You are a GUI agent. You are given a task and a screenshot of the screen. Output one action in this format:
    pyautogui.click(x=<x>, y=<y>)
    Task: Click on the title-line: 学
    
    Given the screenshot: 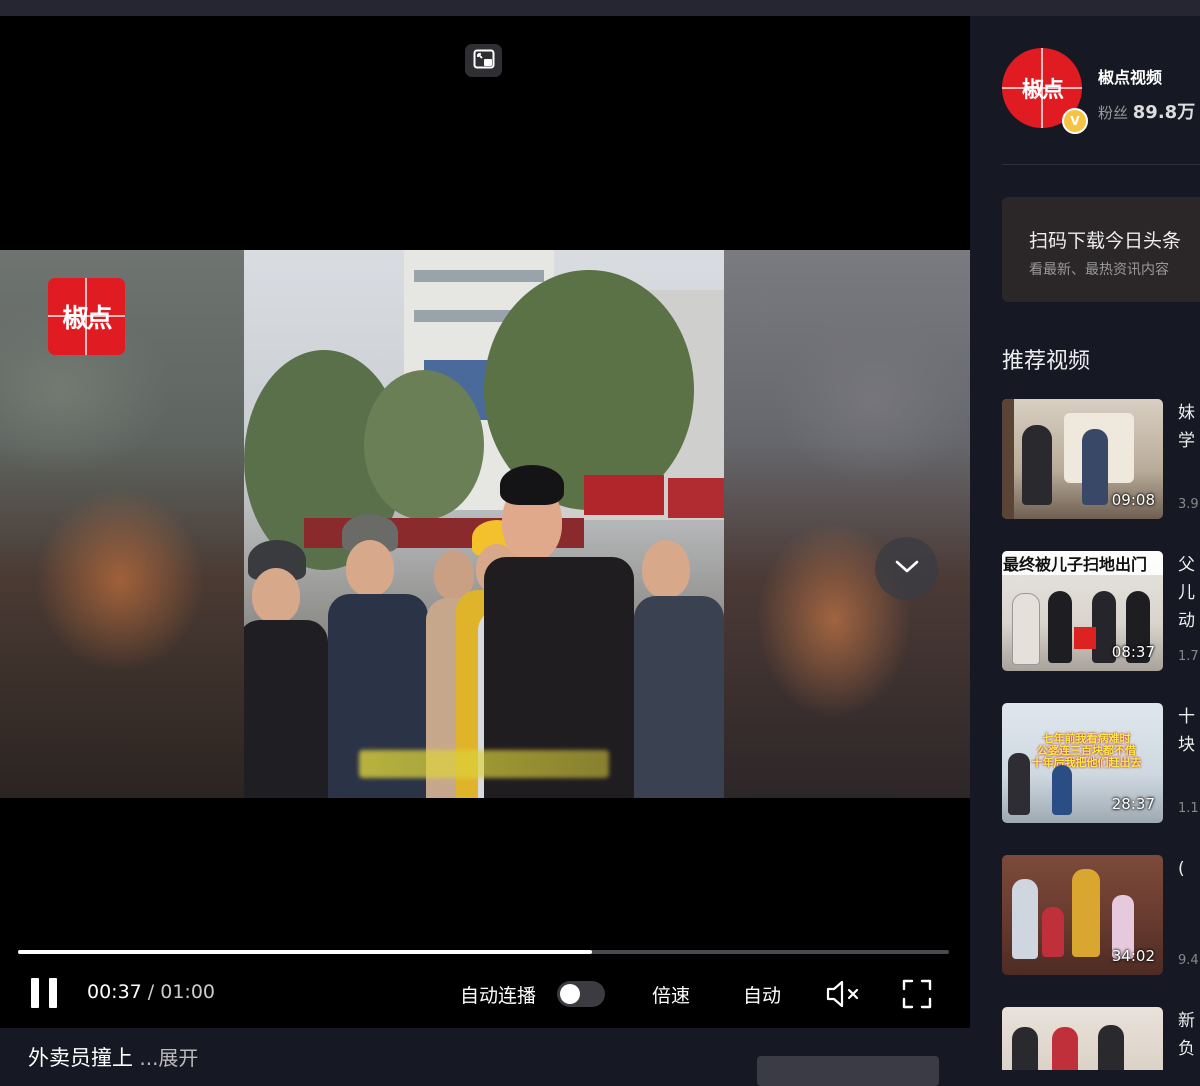 What is the action you would take?
    pyautogui.click(x=1186, y=441)
    